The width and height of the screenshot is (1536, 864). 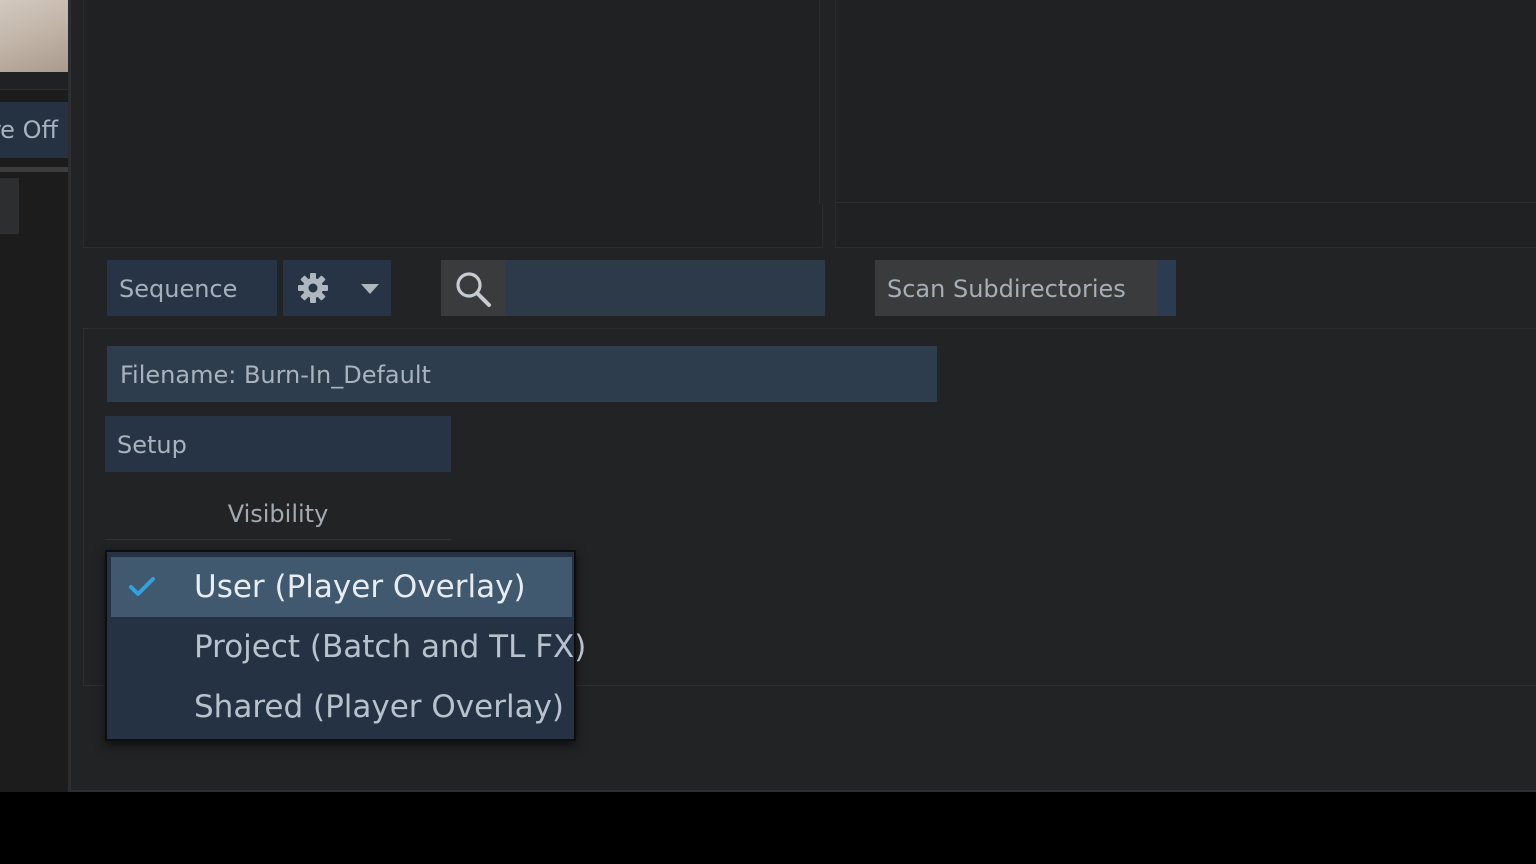 What do you see at coordinates (34, 81) in the screenshot?
I see `thumbnail-divider` at bounding box center [34, 81].